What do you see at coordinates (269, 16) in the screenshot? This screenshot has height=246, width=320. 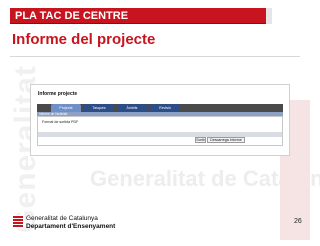 I see `header-accent` at bounding box center [269, 16].